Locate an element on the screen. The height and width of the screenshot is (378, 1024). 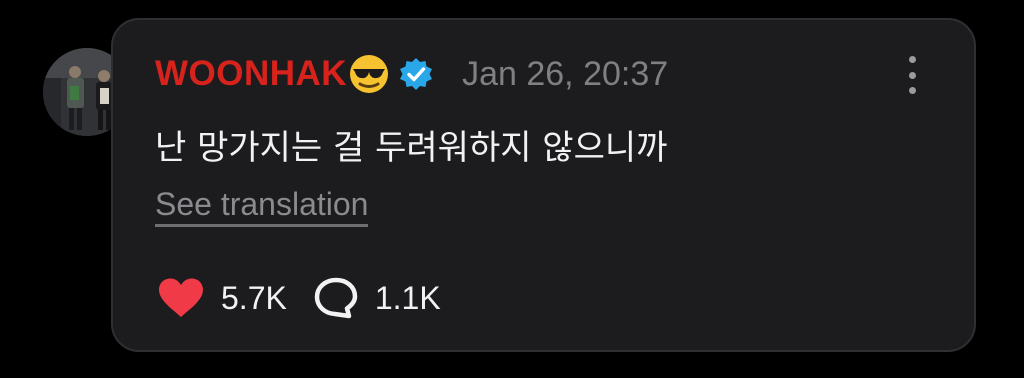
more-options-button is located at coordinates (912, 75).